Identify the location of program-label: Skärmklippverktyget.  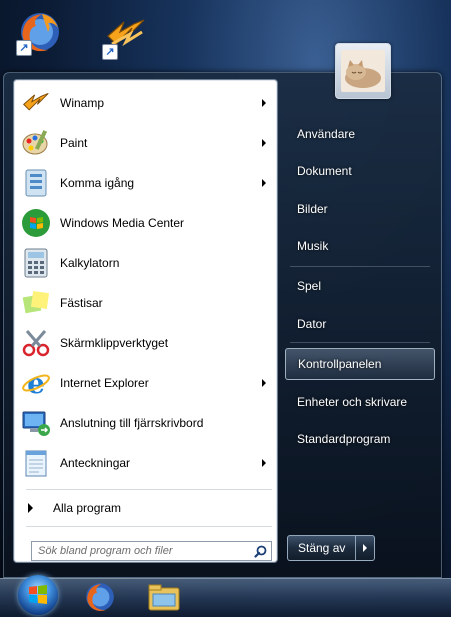
(114, 343).